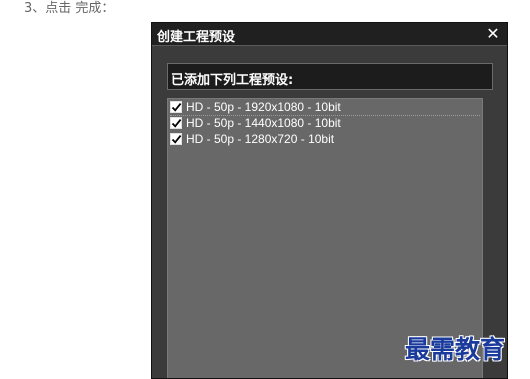 The height and width of the screenshot is (379, 530). What do you see at coordinates (196, 37) in the screenshot?
I see `dialog-title: 创建工程预设` at bounding box center [196, 37].